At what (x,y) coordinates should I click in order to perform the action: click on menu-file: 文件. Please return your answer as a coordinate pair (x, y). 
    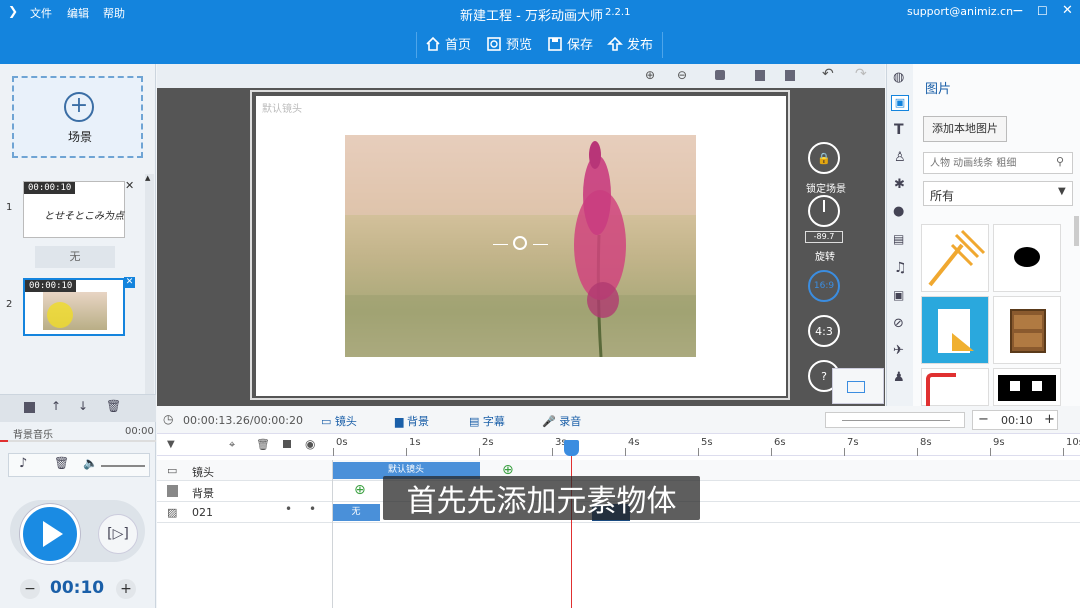
    Looking at the image, I should click on (41, 13).